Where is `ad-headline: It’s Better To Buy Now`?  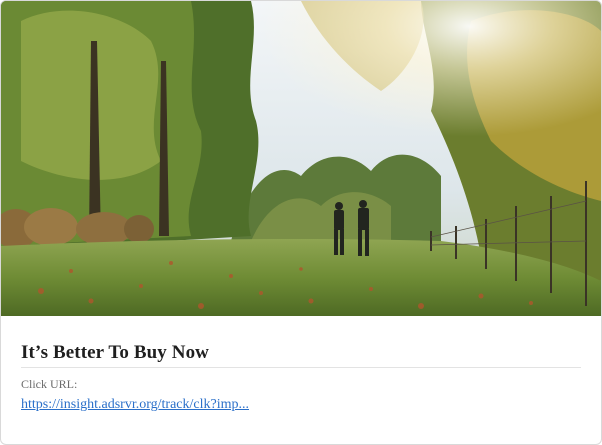
ad-headline: It’s Better To Buy Now is located at coordinates (301, 353).